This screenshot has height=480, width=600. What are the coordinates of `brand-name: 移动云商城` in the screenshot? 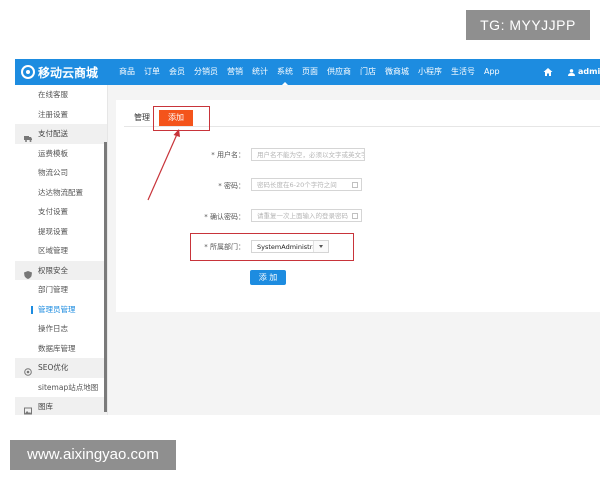 It's located at (68, 72).